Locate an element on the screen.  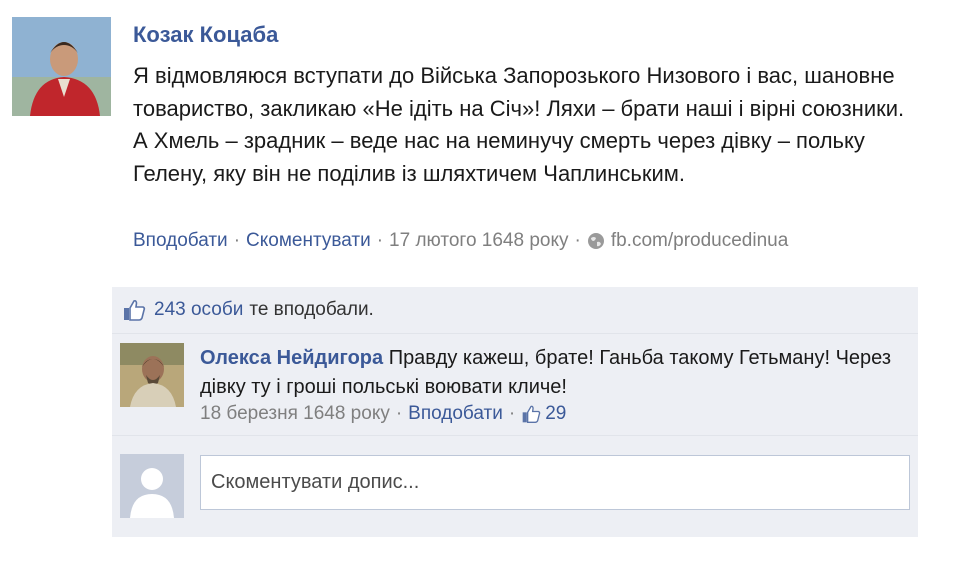
post-author-name: Козак Коцаба is located at coordinates (205, 35).